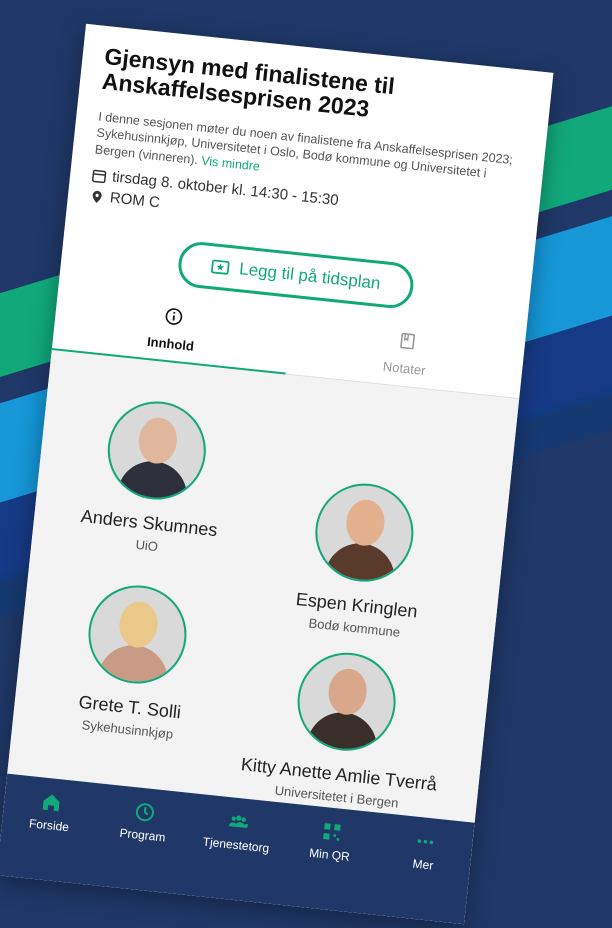 This screenshot has width=612, height=928. I want to click on speaker-card: Espen Kringlen Bodø kommune, so click(361, 559).